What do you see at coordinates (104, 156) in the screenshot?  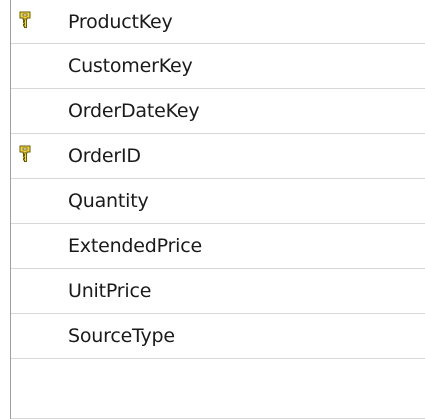 I see `column-name: OrderID` at bounding box center [104, 156].